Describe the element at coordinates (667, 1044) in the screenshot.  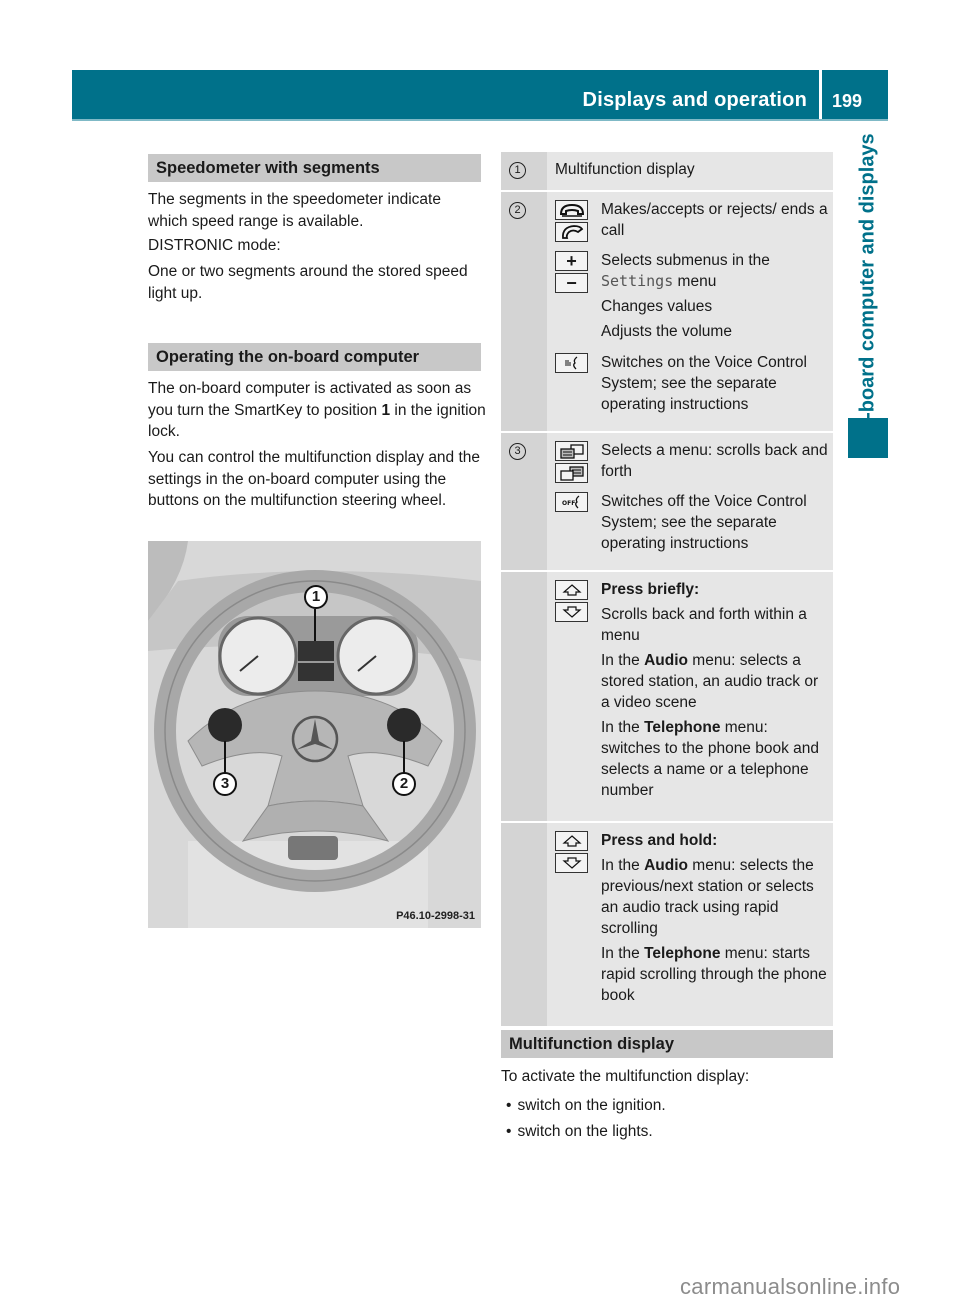
I see `heading-multifunction-display: Multifunction display` at that location.